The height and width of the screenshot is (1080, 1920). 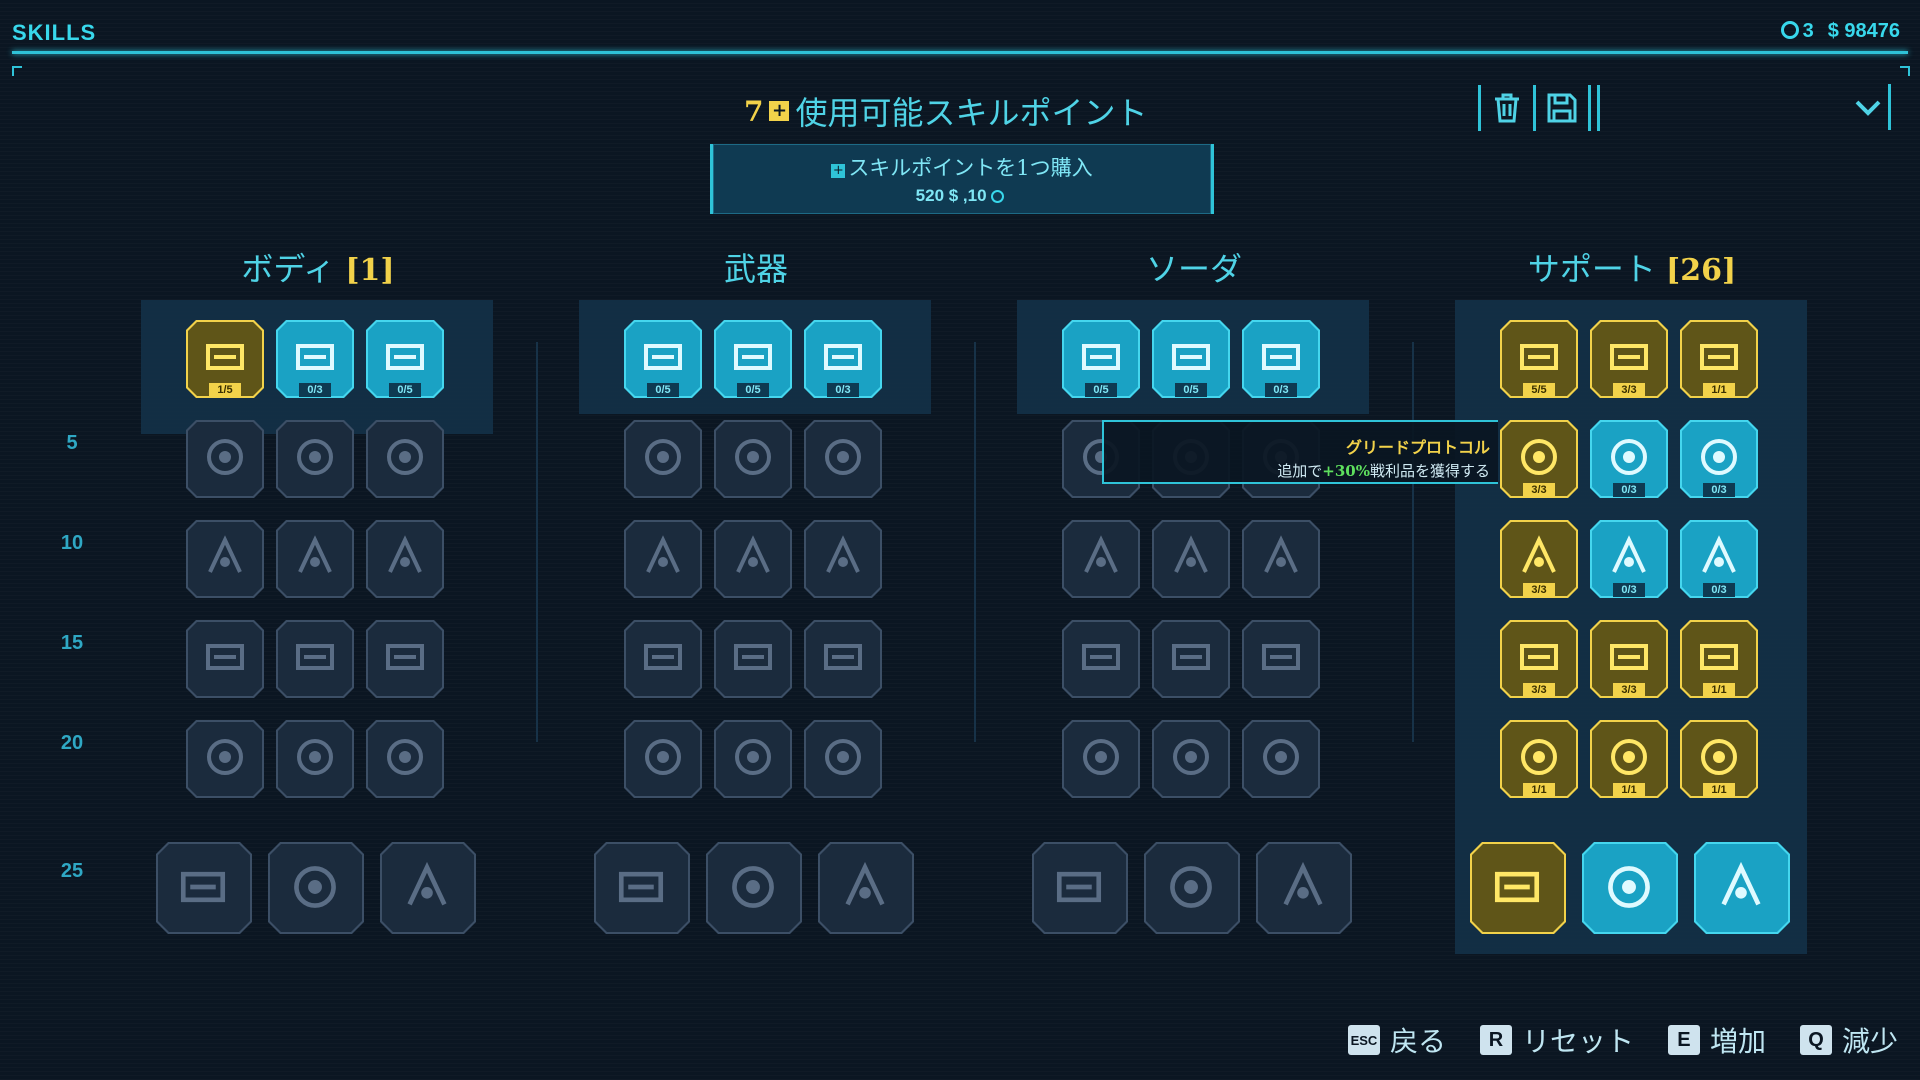 I want to click on skill-rank-badge: 0/3, so click(x=1719, y=490).